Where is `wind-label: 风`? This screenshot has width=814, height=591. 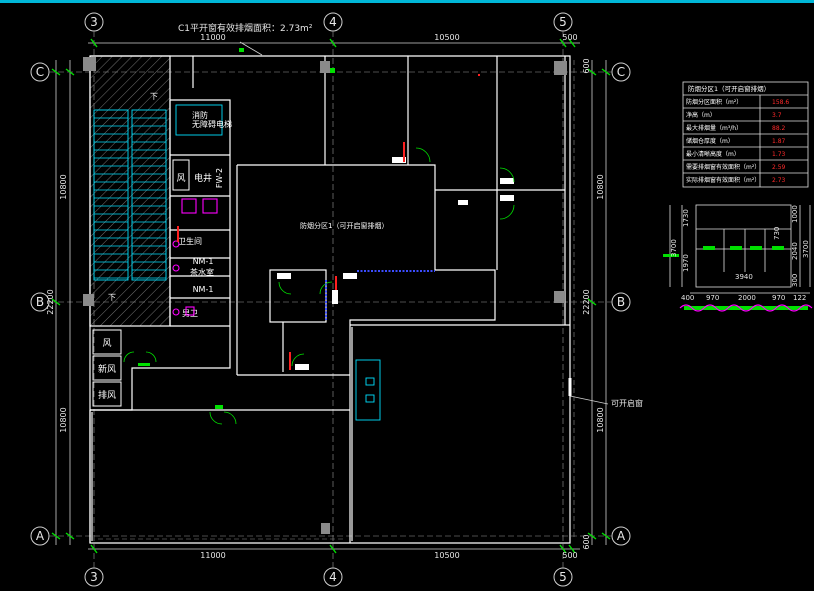
wind-label: 风 is located at coordinates (180, 178).